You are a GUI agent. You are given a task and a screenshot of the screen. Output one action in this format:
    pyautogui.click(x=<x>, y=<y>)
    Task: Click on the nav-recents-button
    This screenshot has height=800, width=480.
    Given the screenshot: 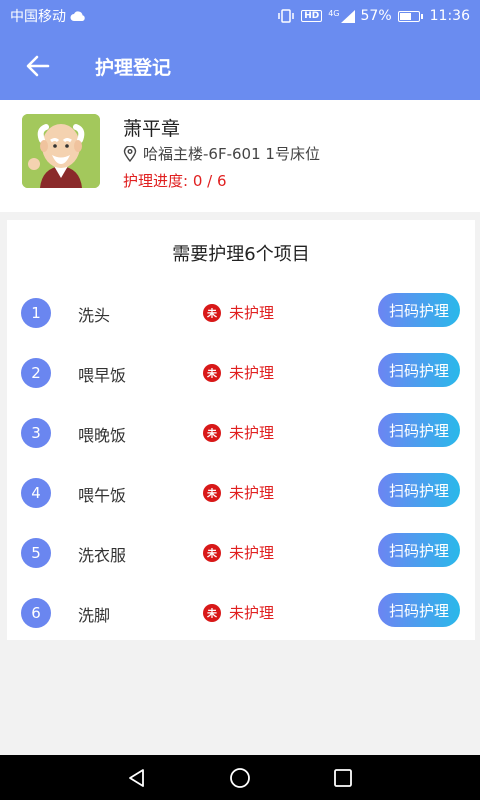 What is the action you would take?
    pyautogui.click(x=343, y=778)
    